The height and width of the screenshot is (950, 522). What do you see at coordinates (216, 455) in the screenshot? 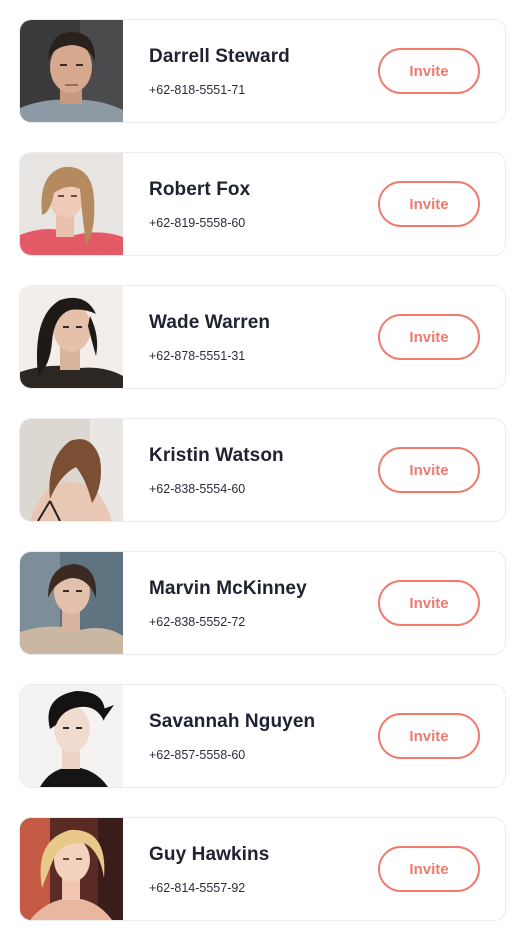
I see `contact-name: Kristin Watson` at bounding box center [216, 455].